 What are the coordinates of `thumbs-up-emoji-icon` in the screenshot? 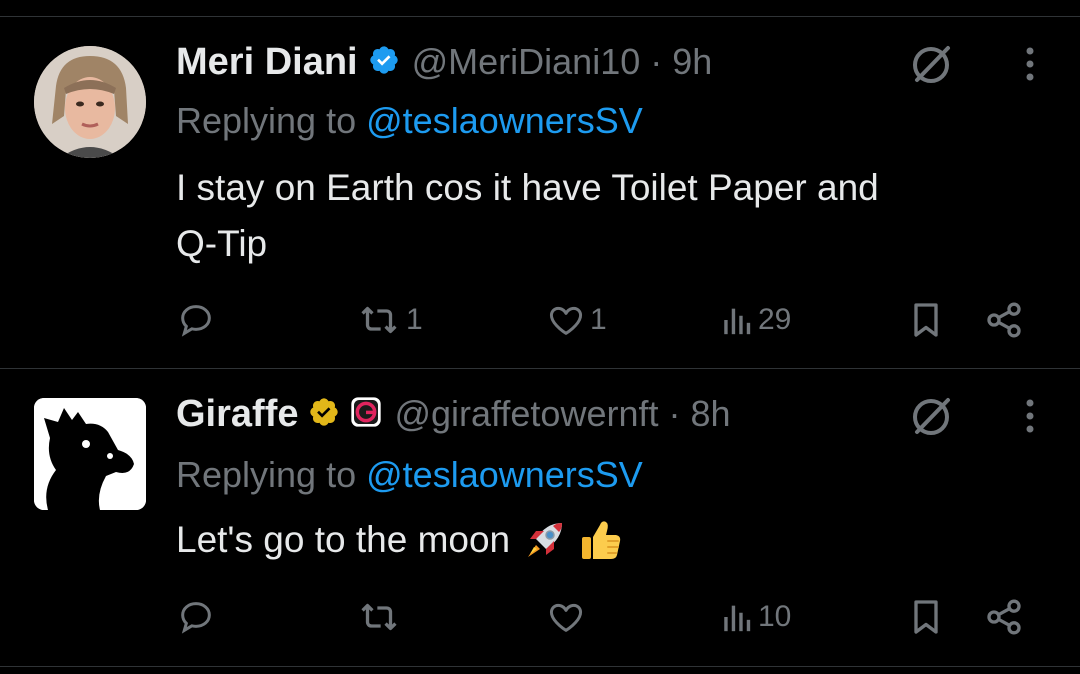 It's located at (601, 540).